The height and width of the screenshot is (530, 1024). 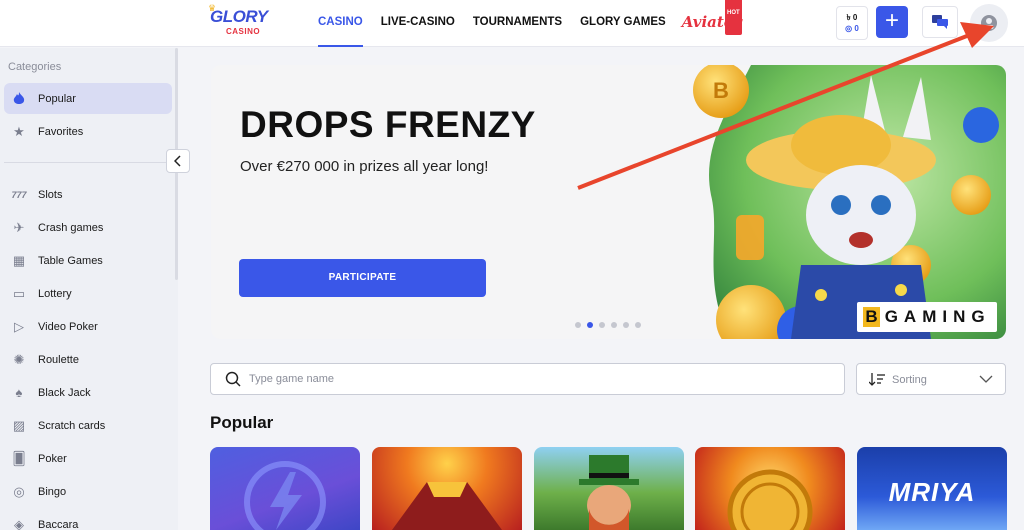 I want to click on glory-casino-logo: ♛ GLORY CASINO, so click(x=240, y=21).